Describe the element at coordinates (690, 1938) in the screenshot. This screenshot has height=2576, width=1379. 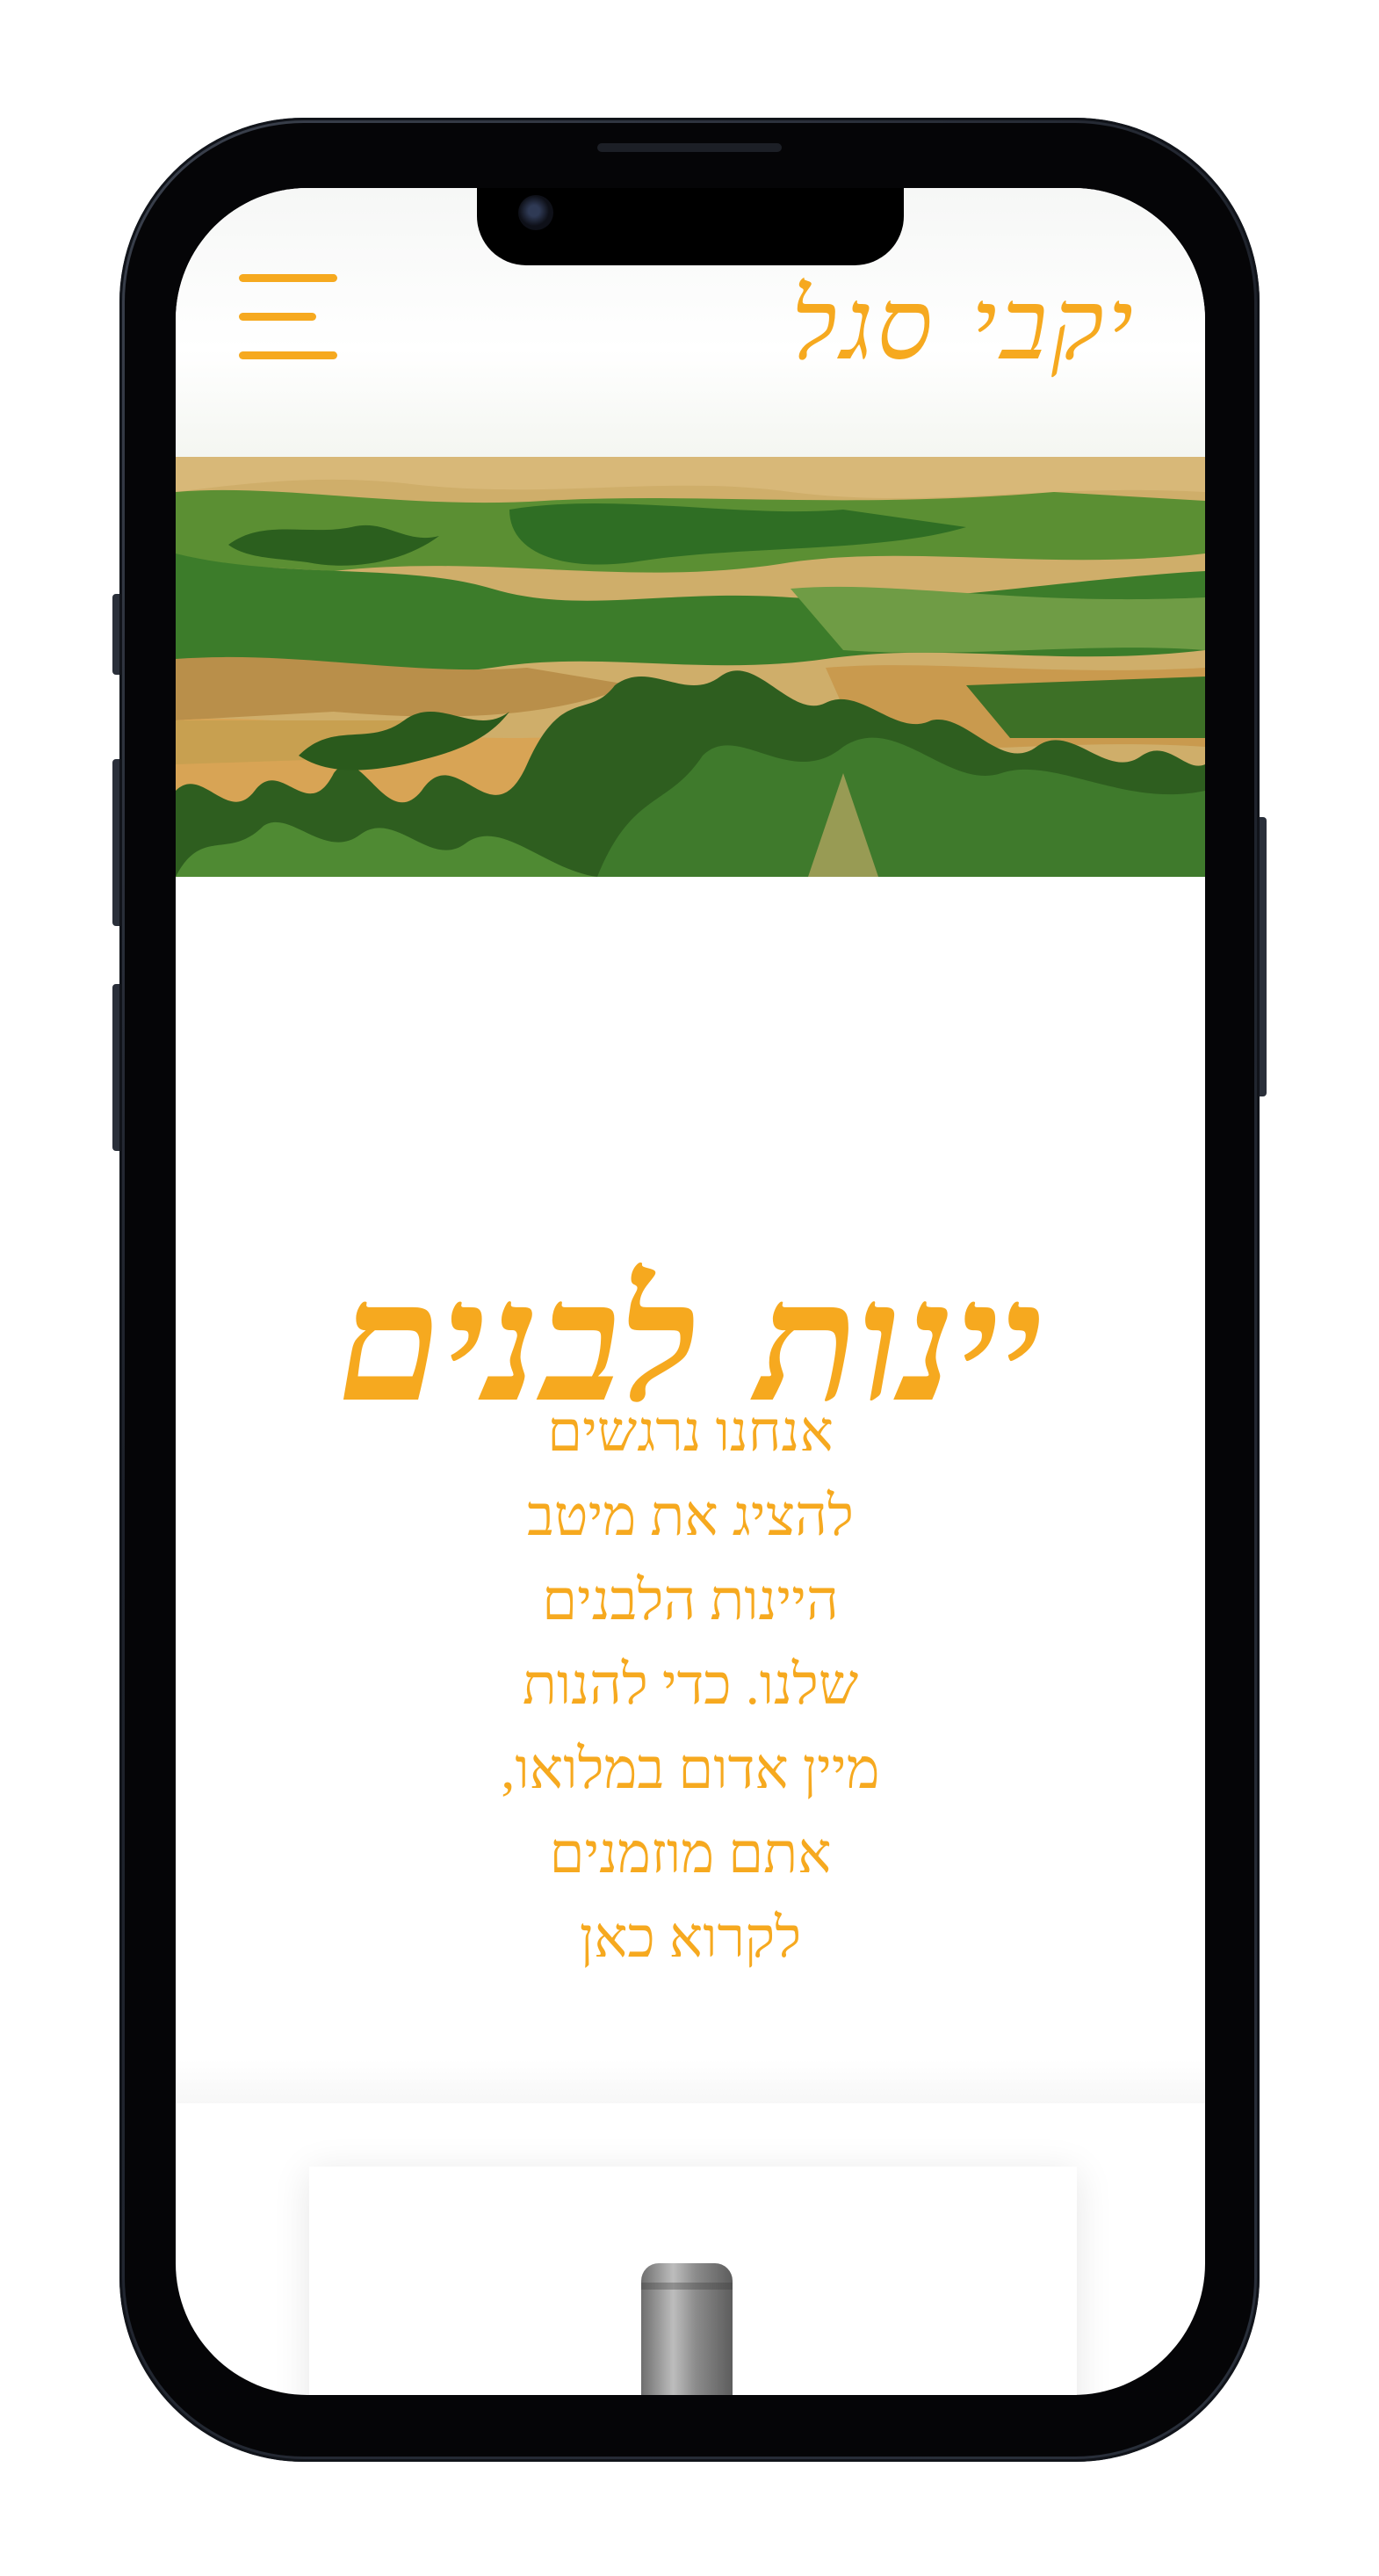
I see `read-more-link: לקרוא כאן` at that location.